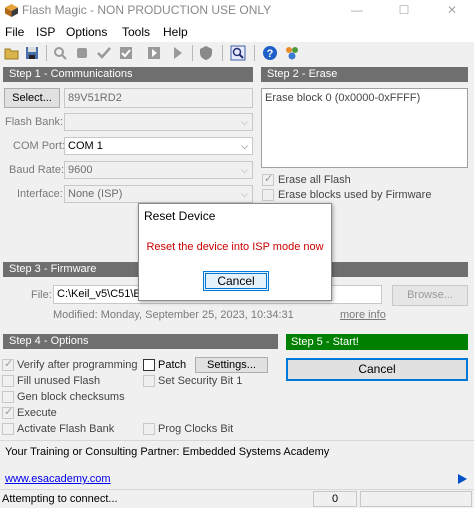  What do you see at coordinates (149, 365) in the screenshot?
I see `patch-checkbox` at bounding box center [149, 365].